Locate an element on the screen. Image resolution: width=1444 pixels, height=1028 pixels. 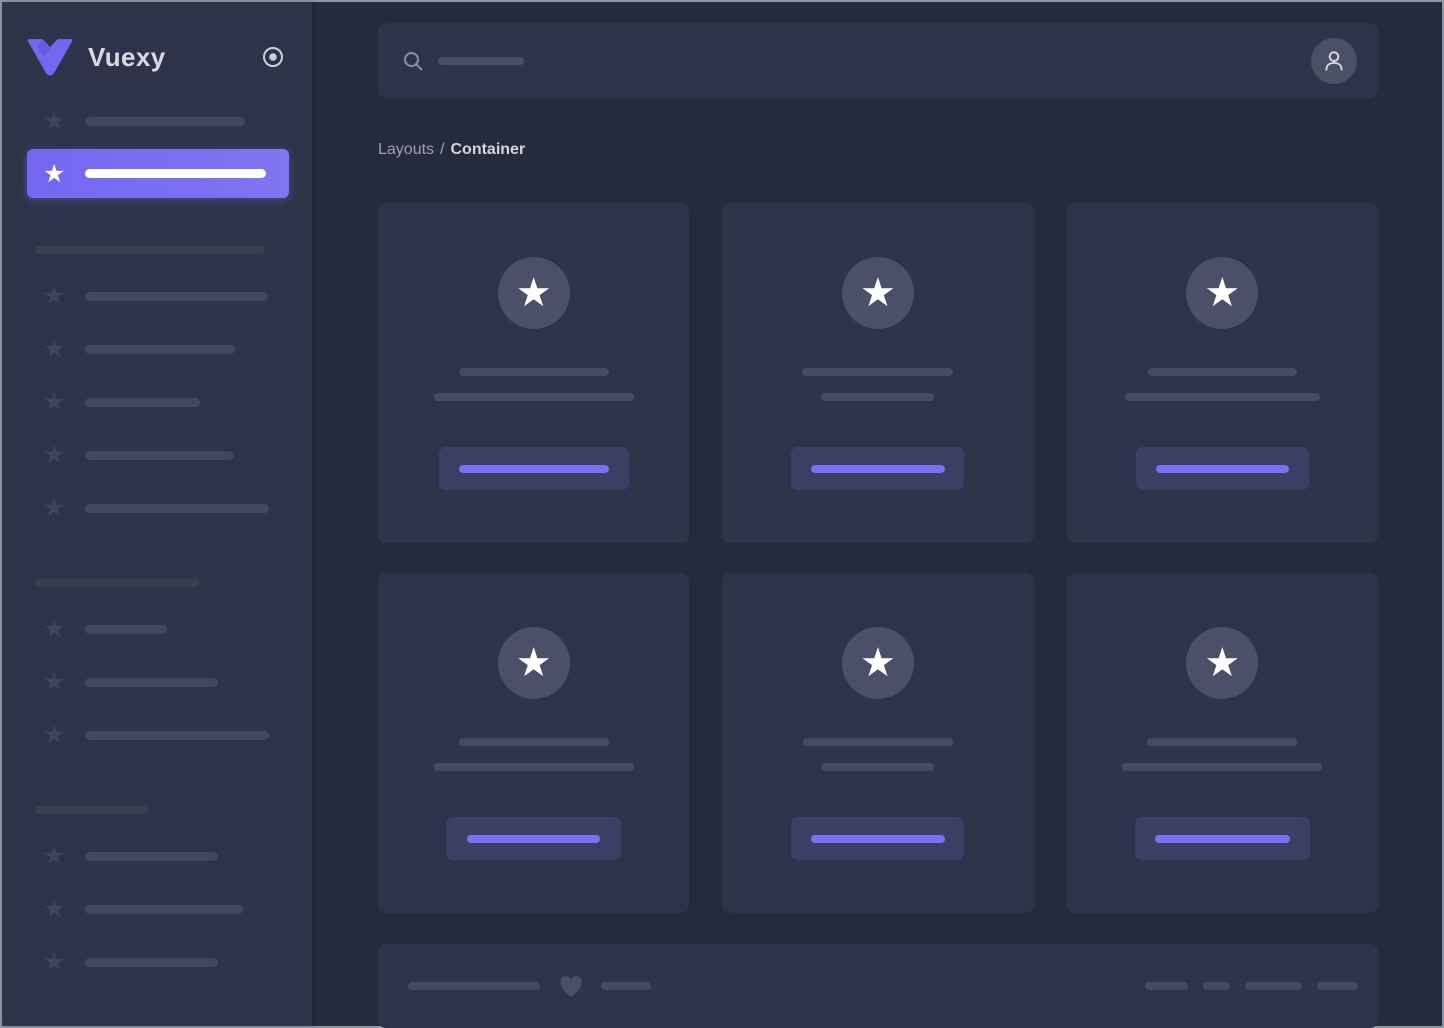
sidebar-item-active: ★ is located at coordinates (158, 173).